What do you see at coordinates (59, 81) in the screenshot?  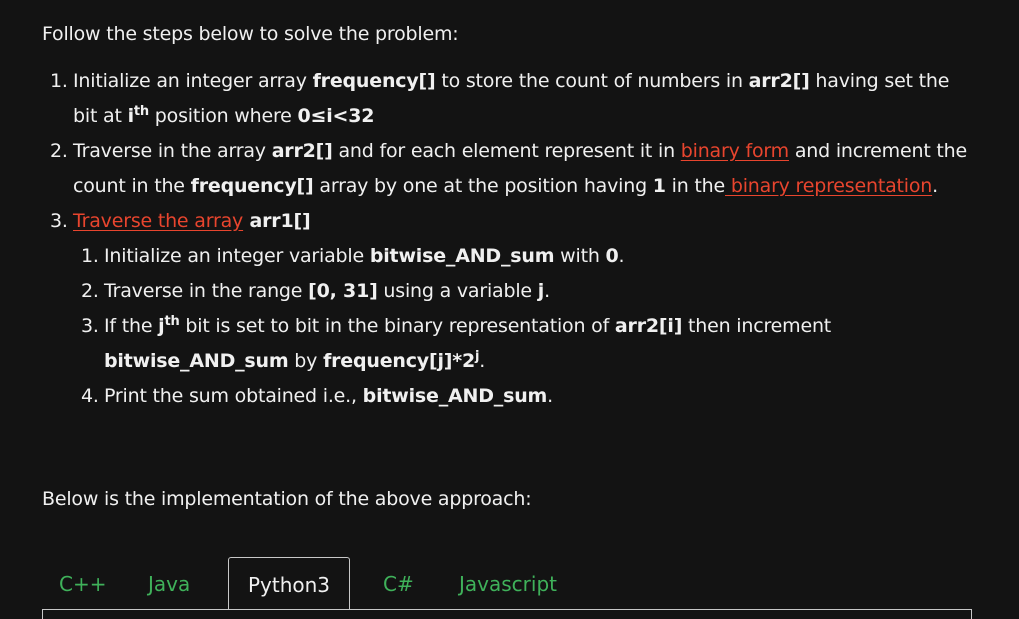 I see `step-number: 1.` at bounding box center [59, 81].